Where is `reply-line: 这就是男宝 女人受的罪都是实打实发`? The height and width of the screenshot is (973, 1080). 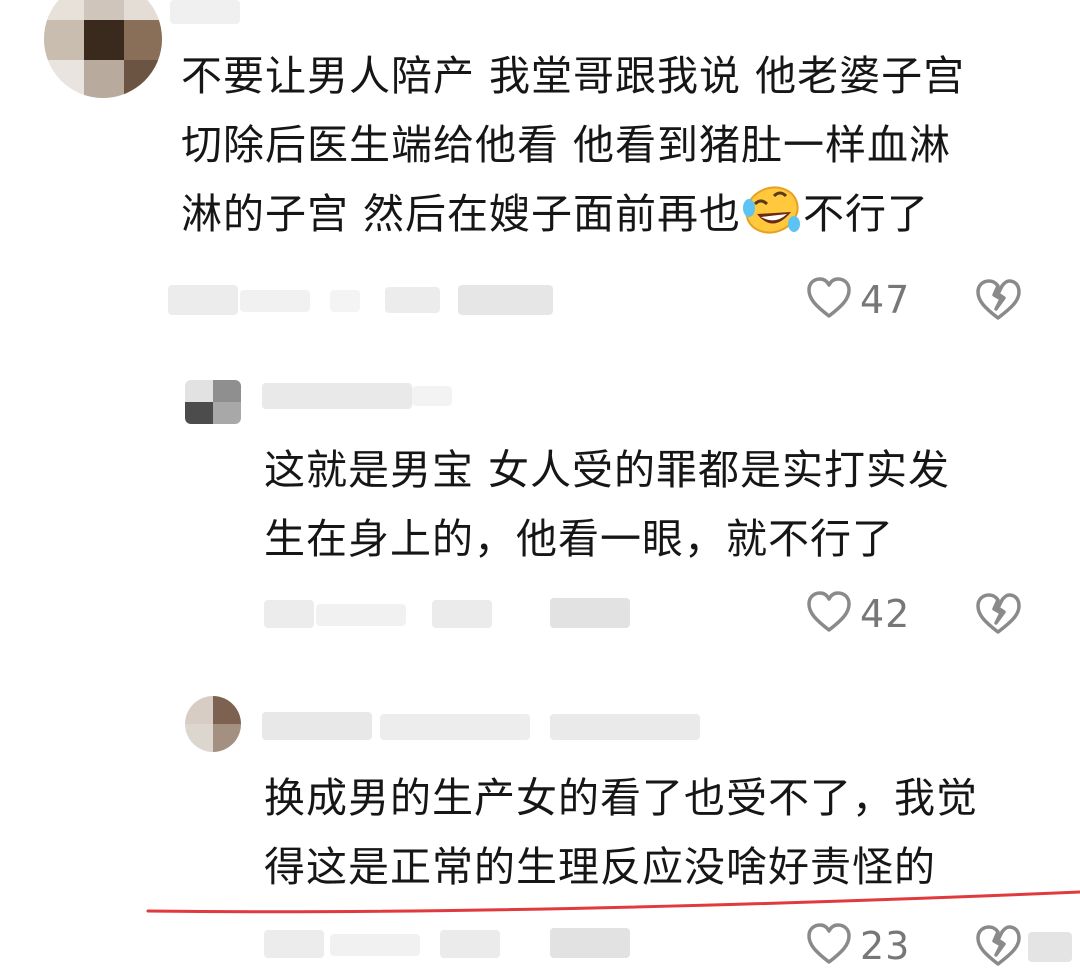
reply-line: 这就是男宝 女人受的罪都是实打实发 is located at coordinates (607, 470).